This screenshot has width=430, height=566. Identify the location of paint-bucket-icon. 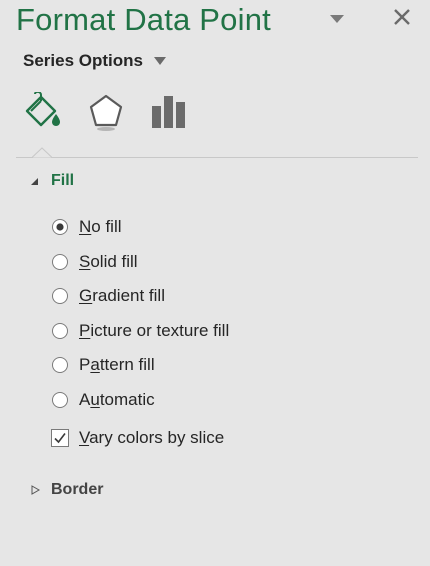
(42, 108).